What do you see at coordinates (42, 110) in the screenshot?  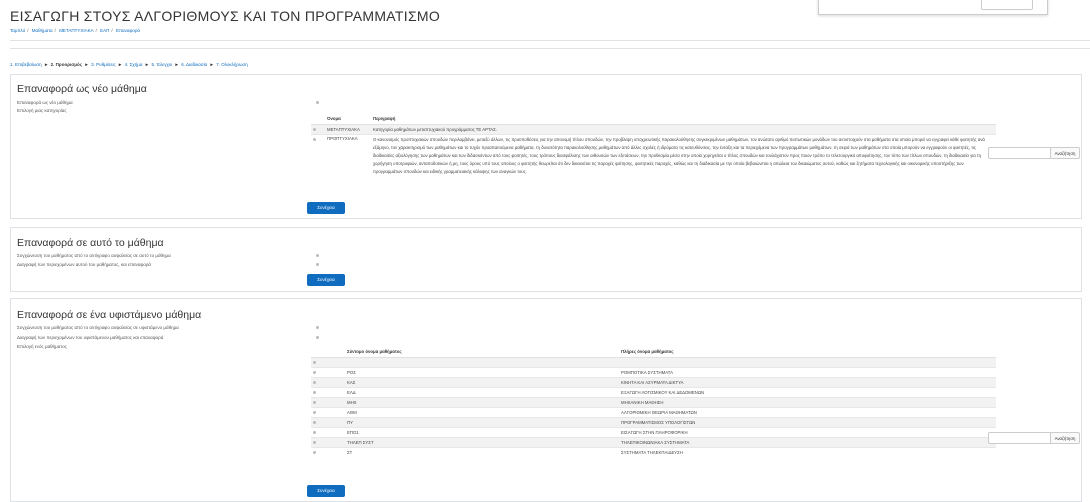 I see `category-label: Επιλογή μιας κατηγορίας` at bounding box center [42, 110].